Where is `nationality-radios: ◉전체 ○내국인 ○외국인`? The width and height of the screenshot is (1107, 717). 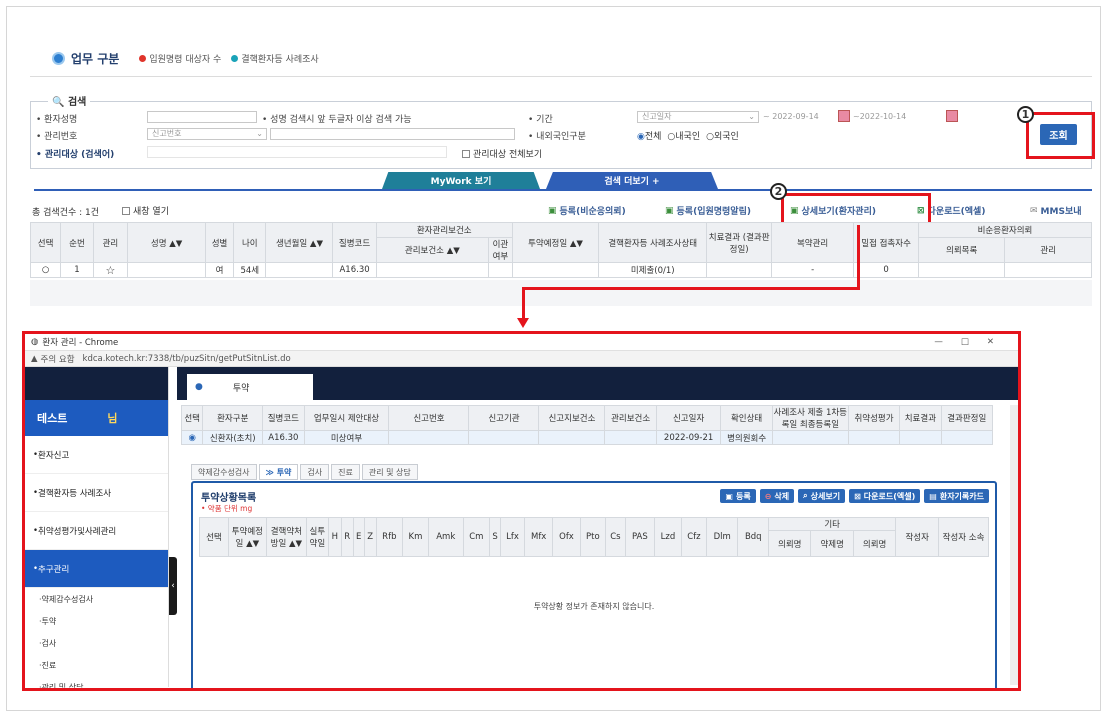
nationality-radios: ◉전체 ○내국인 ○외국인 is located at coordinates (688, 135).